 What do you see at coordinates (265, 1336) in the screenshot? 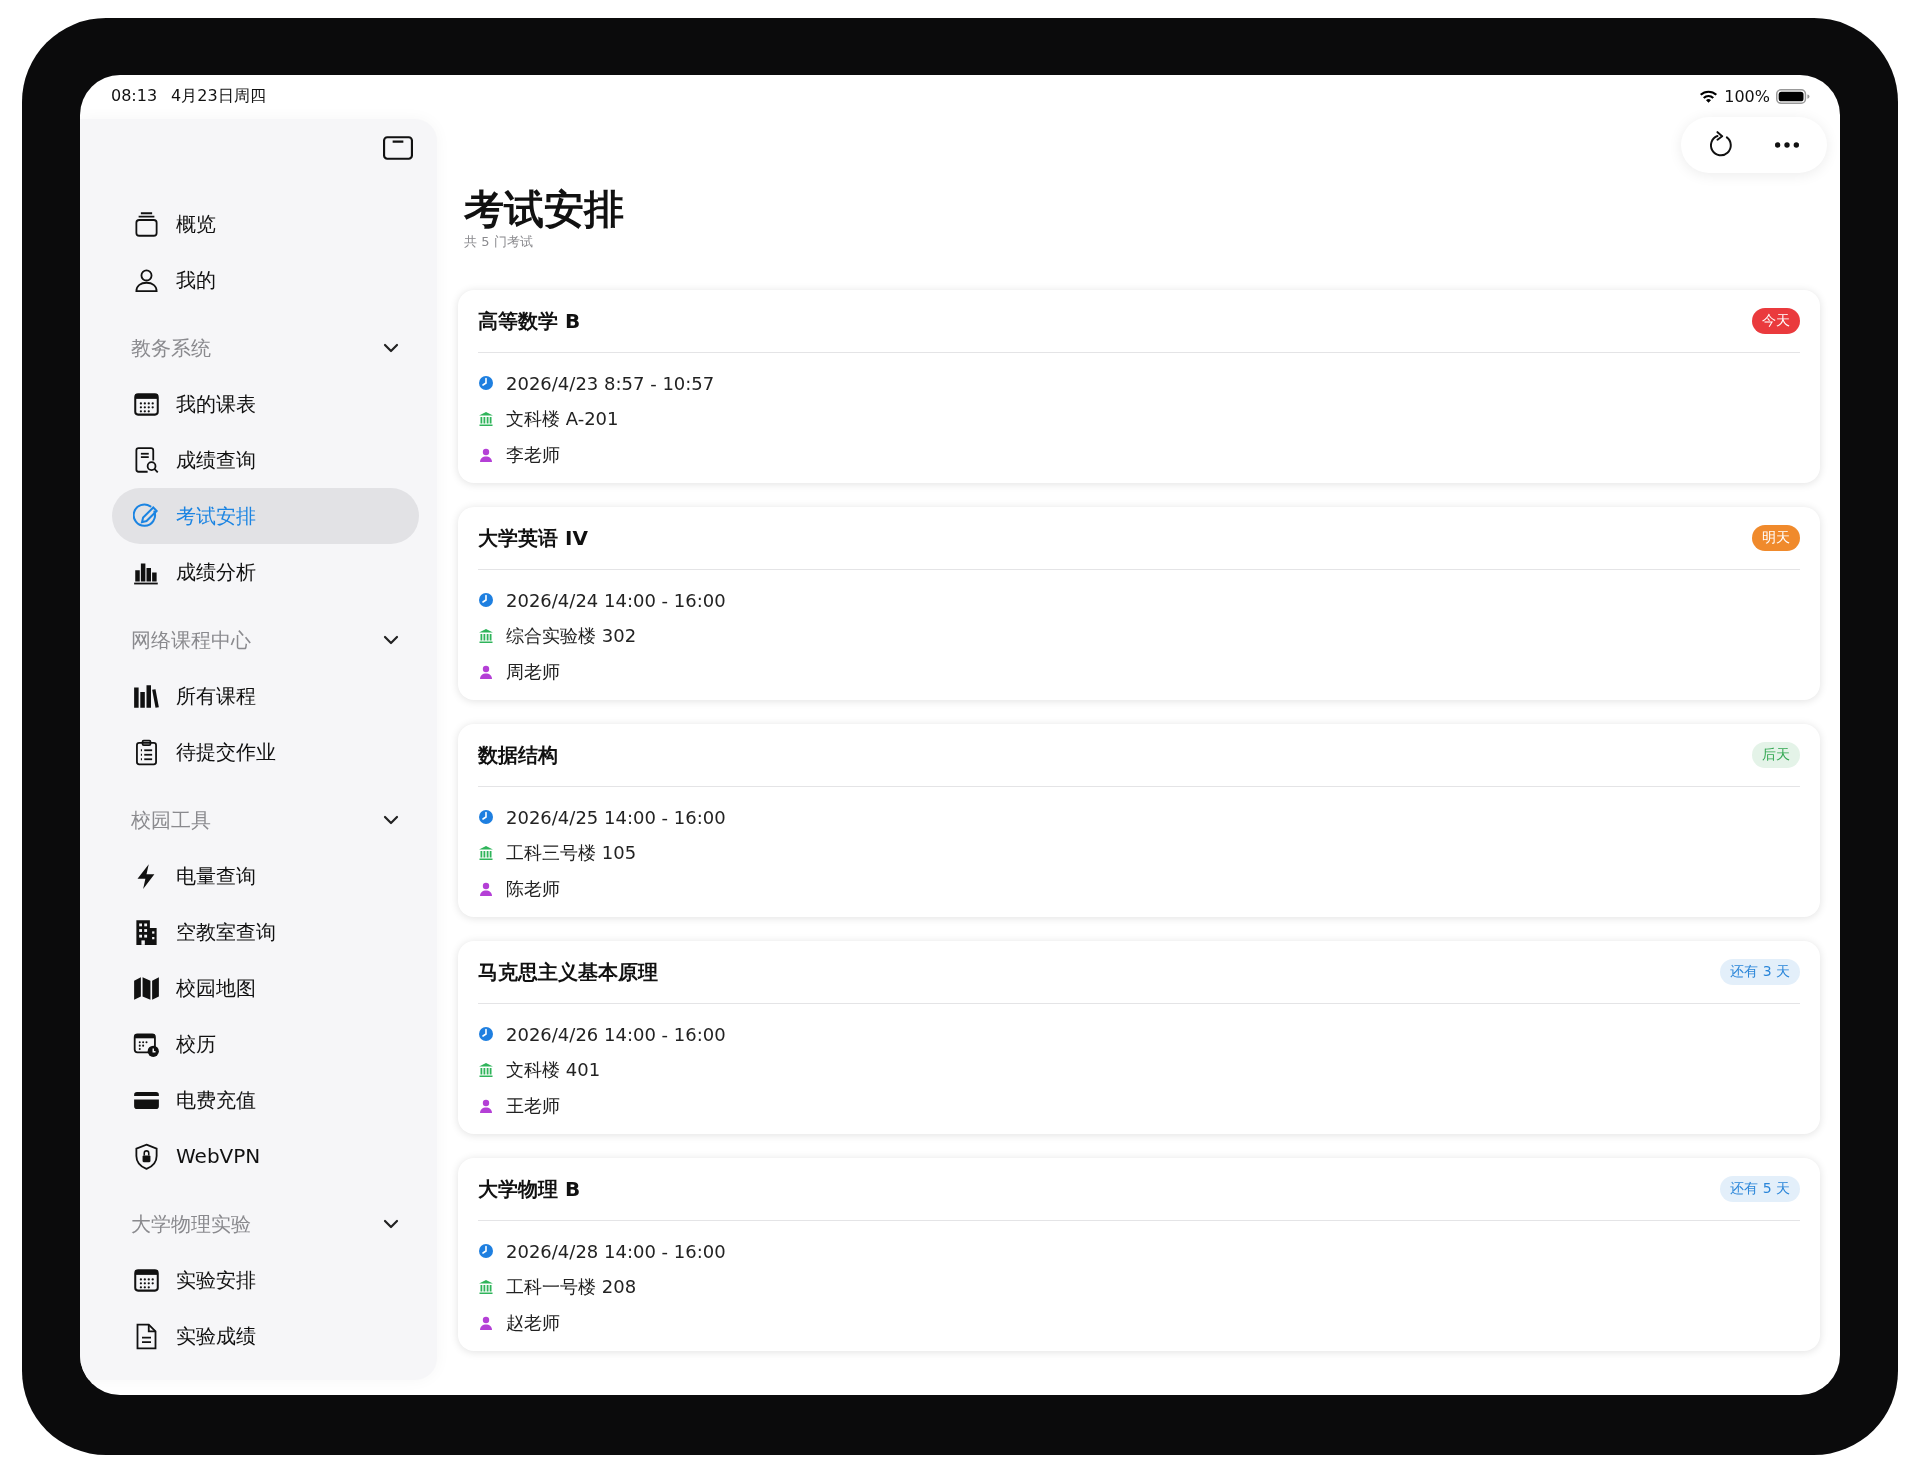
I see `sidebar-item: 实验成绩` at bounding box center [265, 1336].